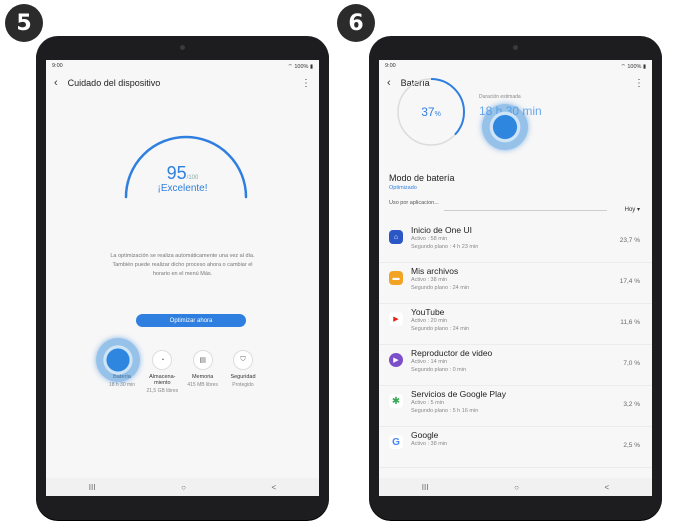  What do you see at coordinates (630, 322) in the screenshot?
I see `app-percent: 11,6 %` at bounding box center [630, 322].